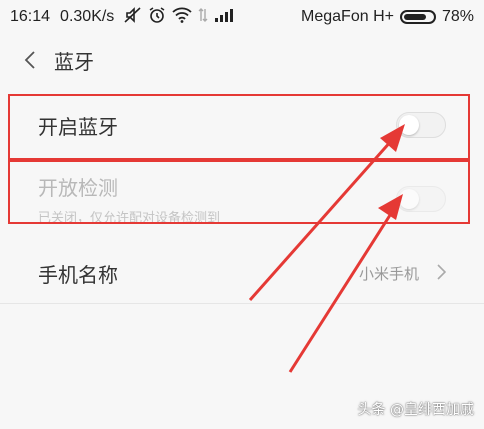  Describe the element at coordinates (457, 16) in the screenshot. I see `battery-percent: 78%` at that location.